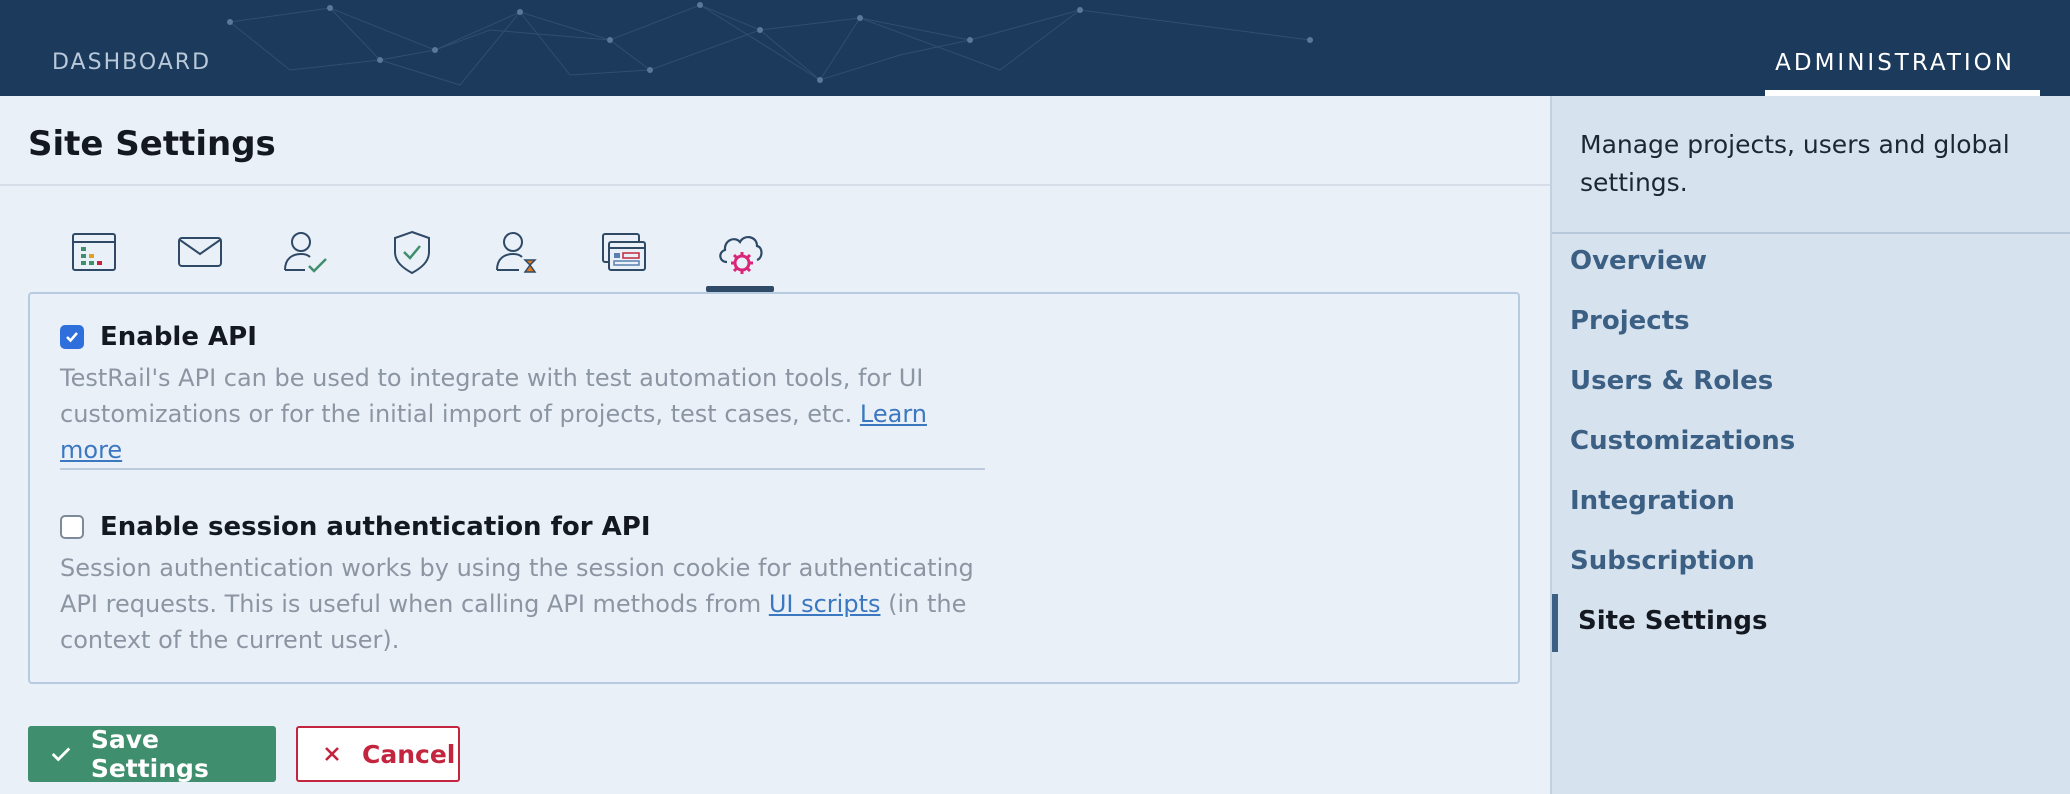 The image size is (2070, 794). I want to click on check-icon, so click(61, 754).